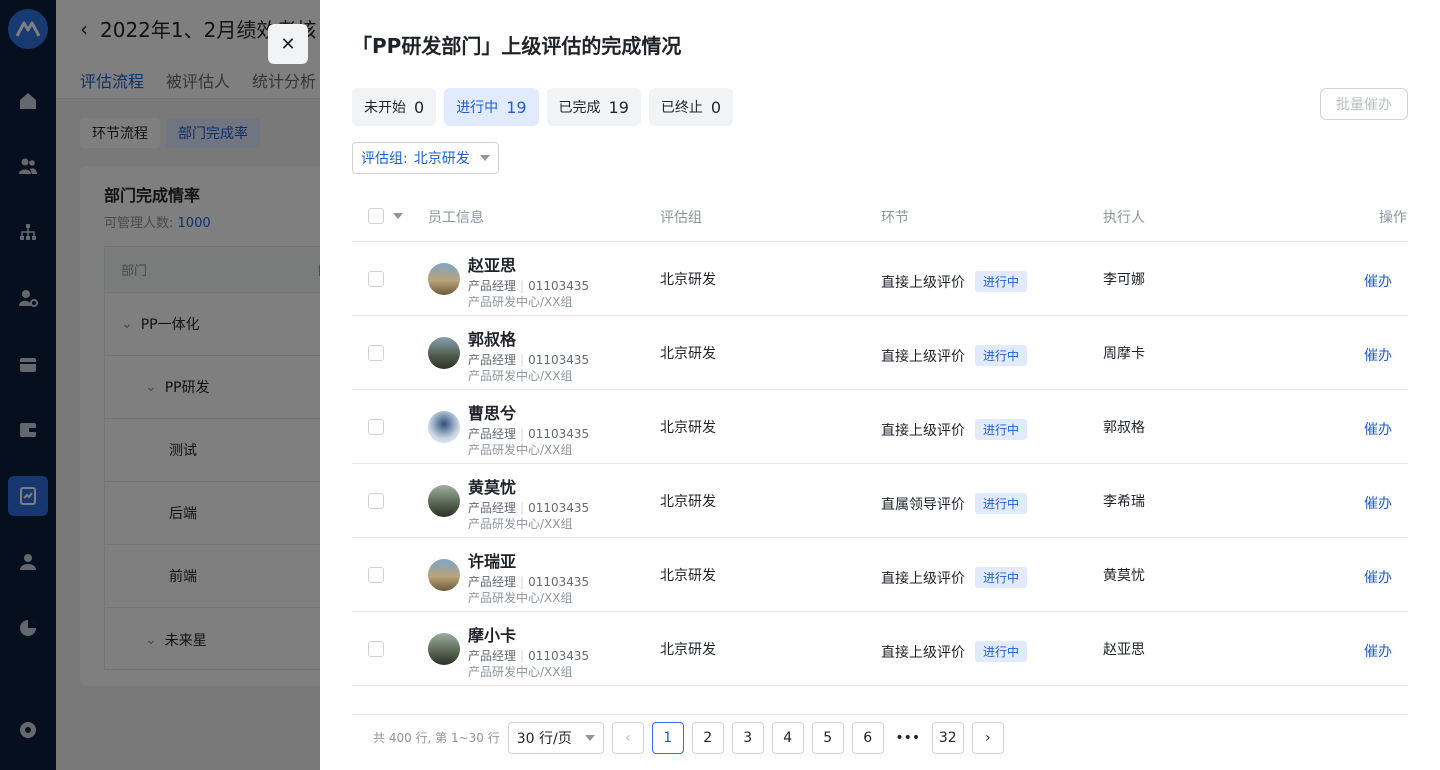 The height and width of the screenshot is (770, 1440). What do you see at coordinates (987, 737) in the screenshot?
I see `next-page-button: ›` at bounding box center [987, 737].